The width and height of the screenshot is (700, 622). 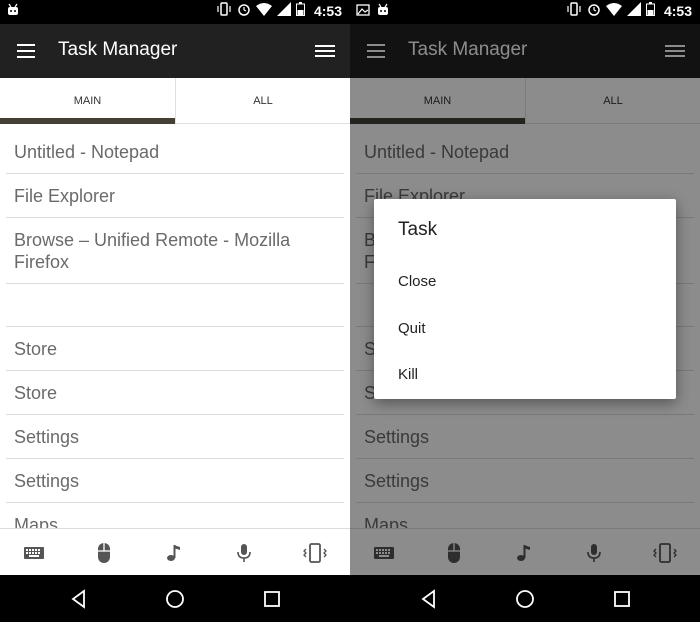 What do you see at coordinates (175, 515) in the screenshot?
I see `list-item: Maps` at bounding box center [175, 515].